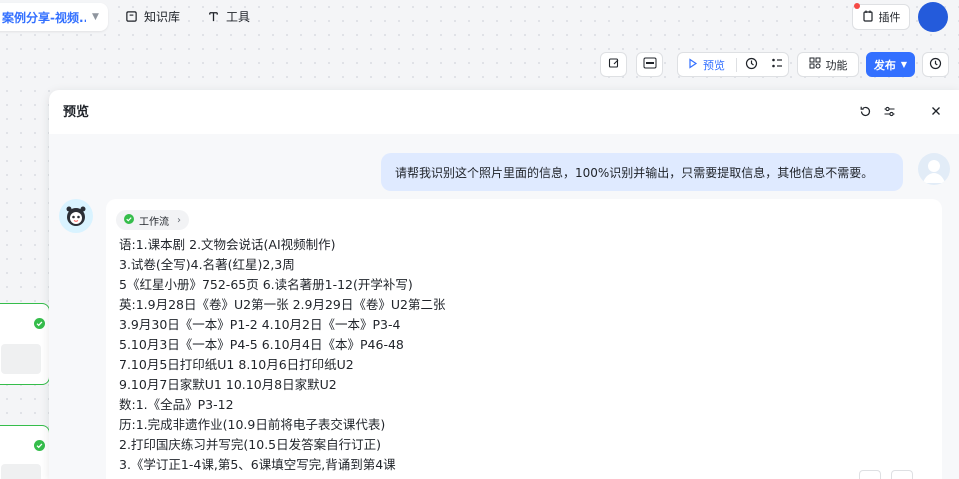 The height and width of the screenshot is (479, 959). I want to click on workflow-label: 工作流, so click(154, 222).